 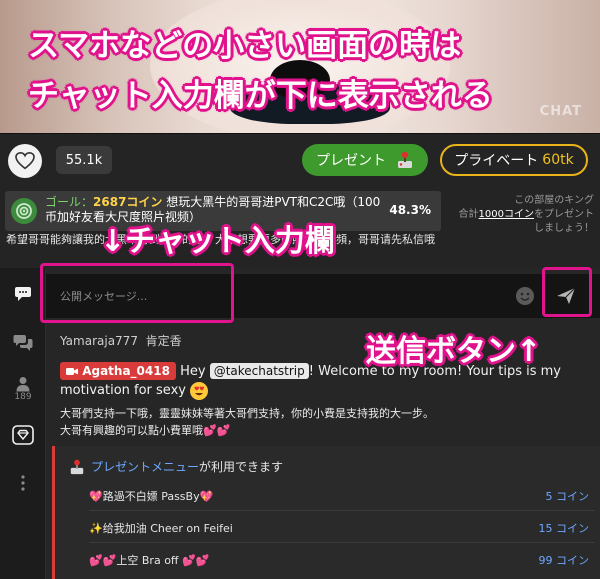 What do you see at coordinates (339, 530) in the screenshot?
I see `present-menu-item: ✨给我加油 Cheer on Feifei 15 コイン` at bounding box center [339, 530].